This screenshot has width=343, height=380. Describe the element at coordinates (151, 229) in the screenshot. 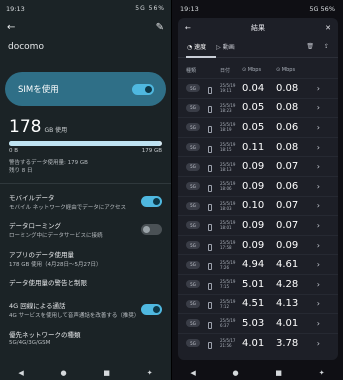

I see `roaming-toggle` at that location.